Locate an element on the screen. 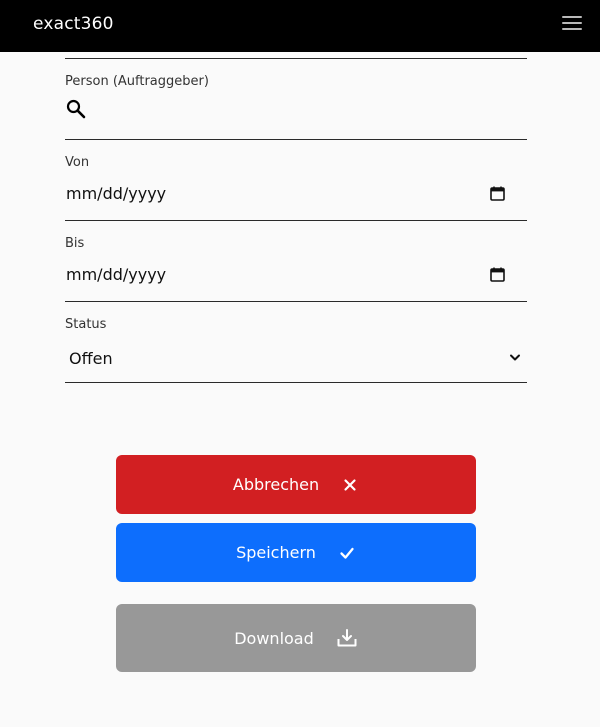  download-button-label: Download is located at coordinates (274, 638).